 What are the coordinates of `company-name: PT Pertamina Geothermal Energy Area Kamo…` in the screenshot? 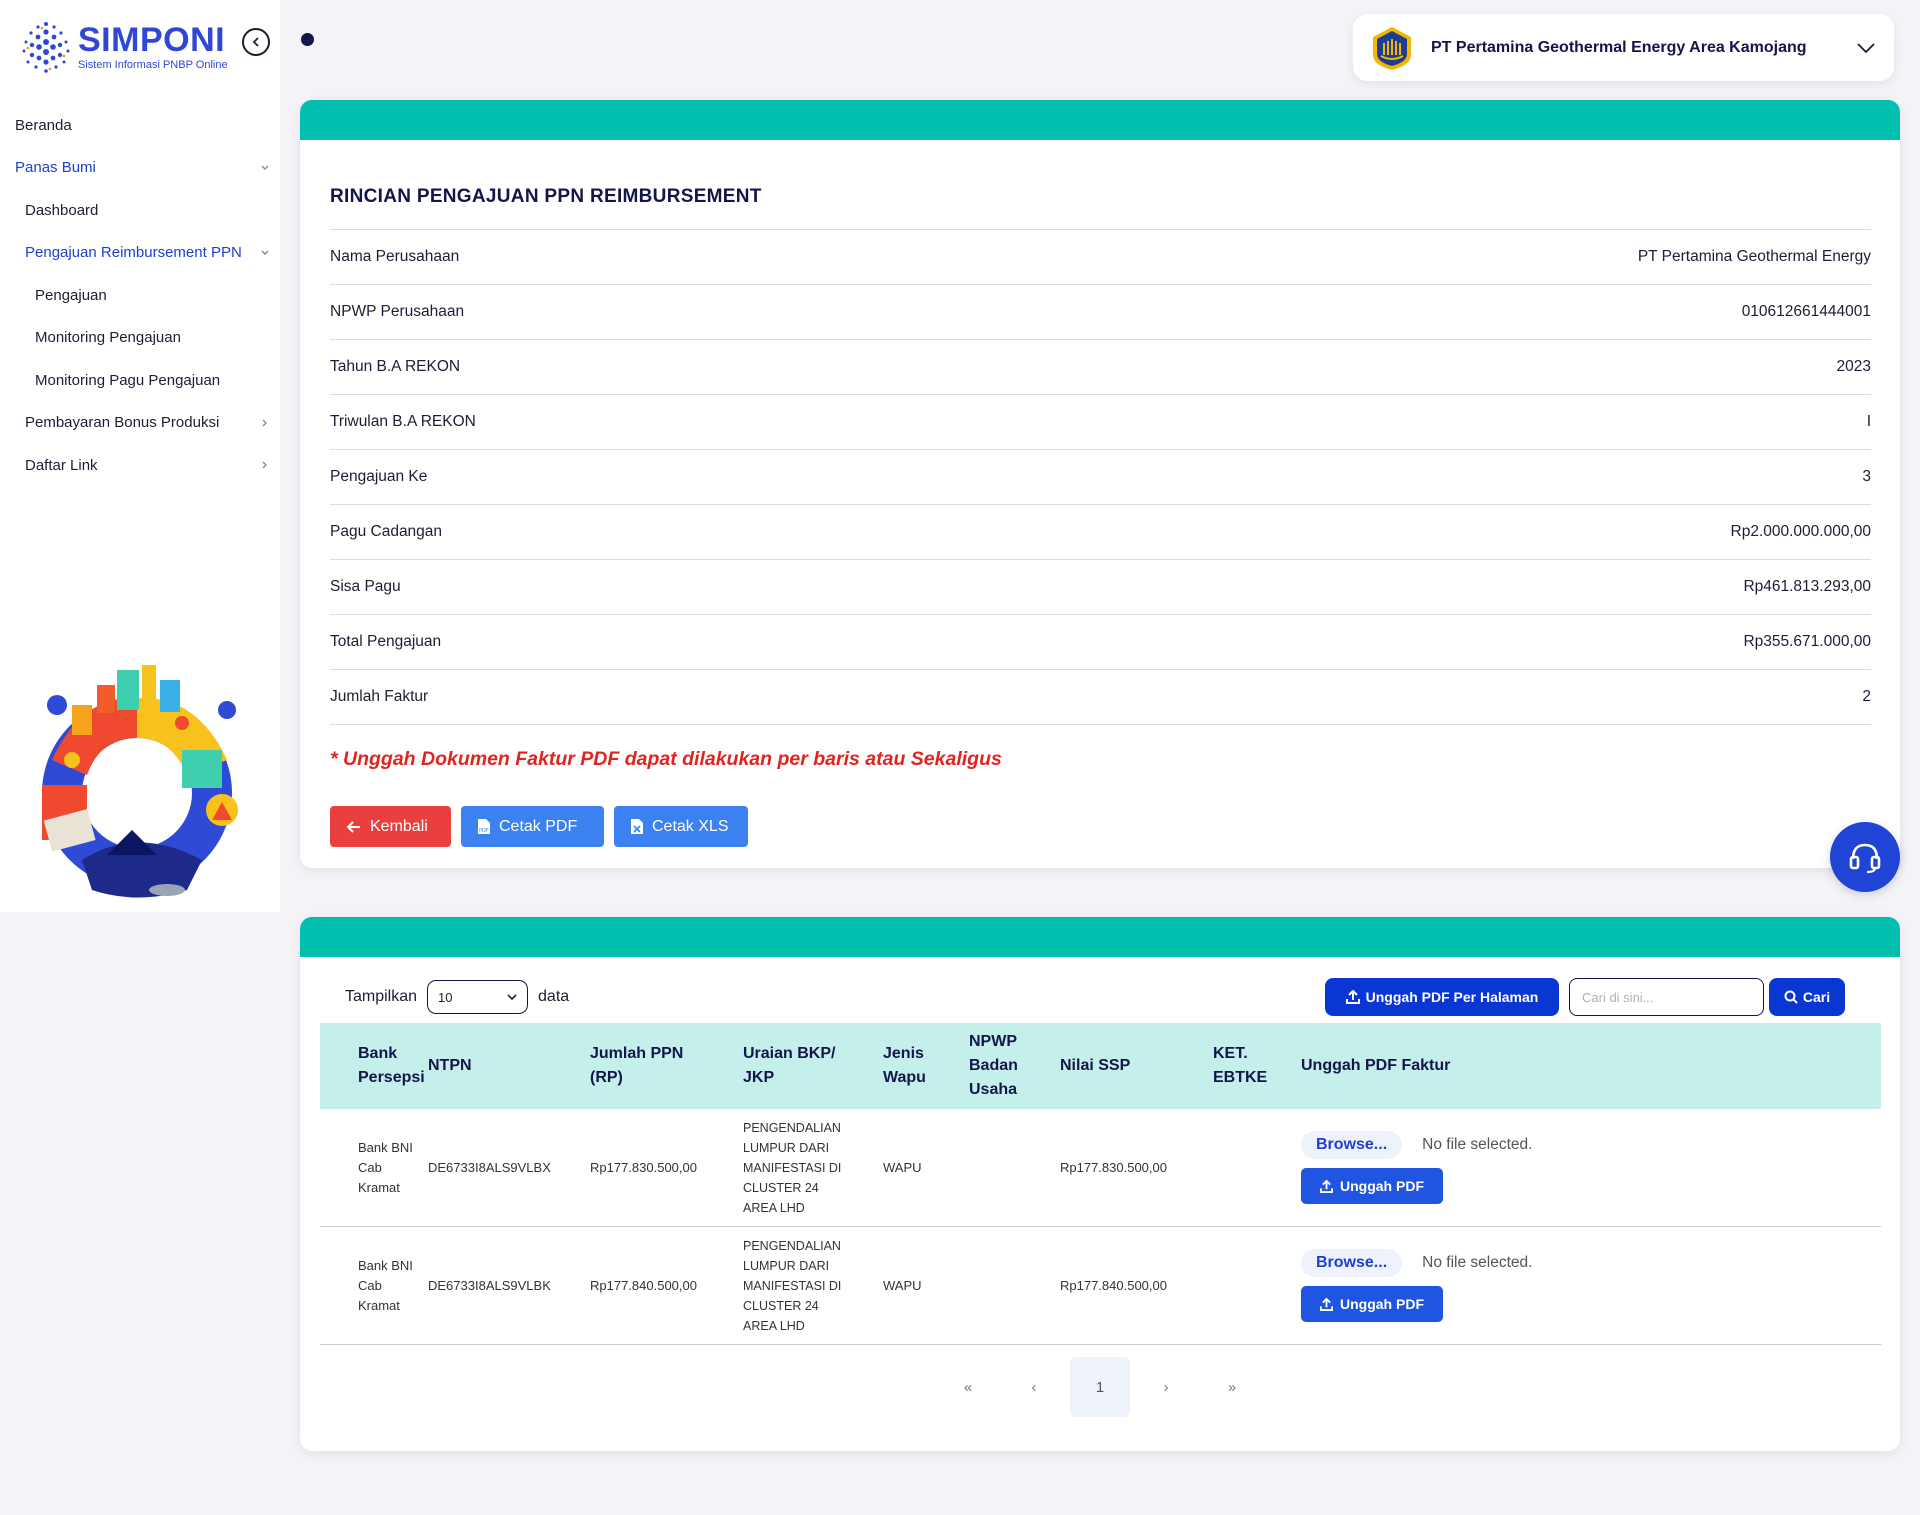 It's located at (1619, 47).